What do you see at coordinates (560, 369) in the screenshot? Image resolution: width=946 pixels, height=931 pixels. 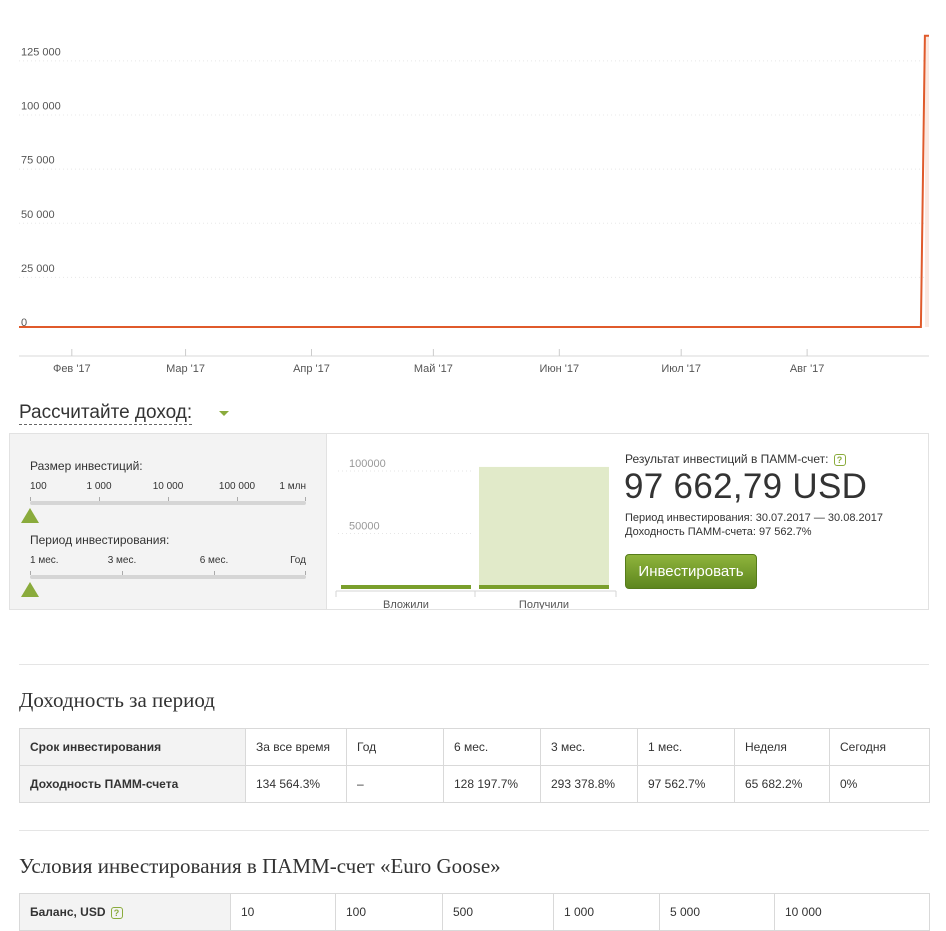 I see `x-tick-label: Июн '17` at bounding box center [560, 369].